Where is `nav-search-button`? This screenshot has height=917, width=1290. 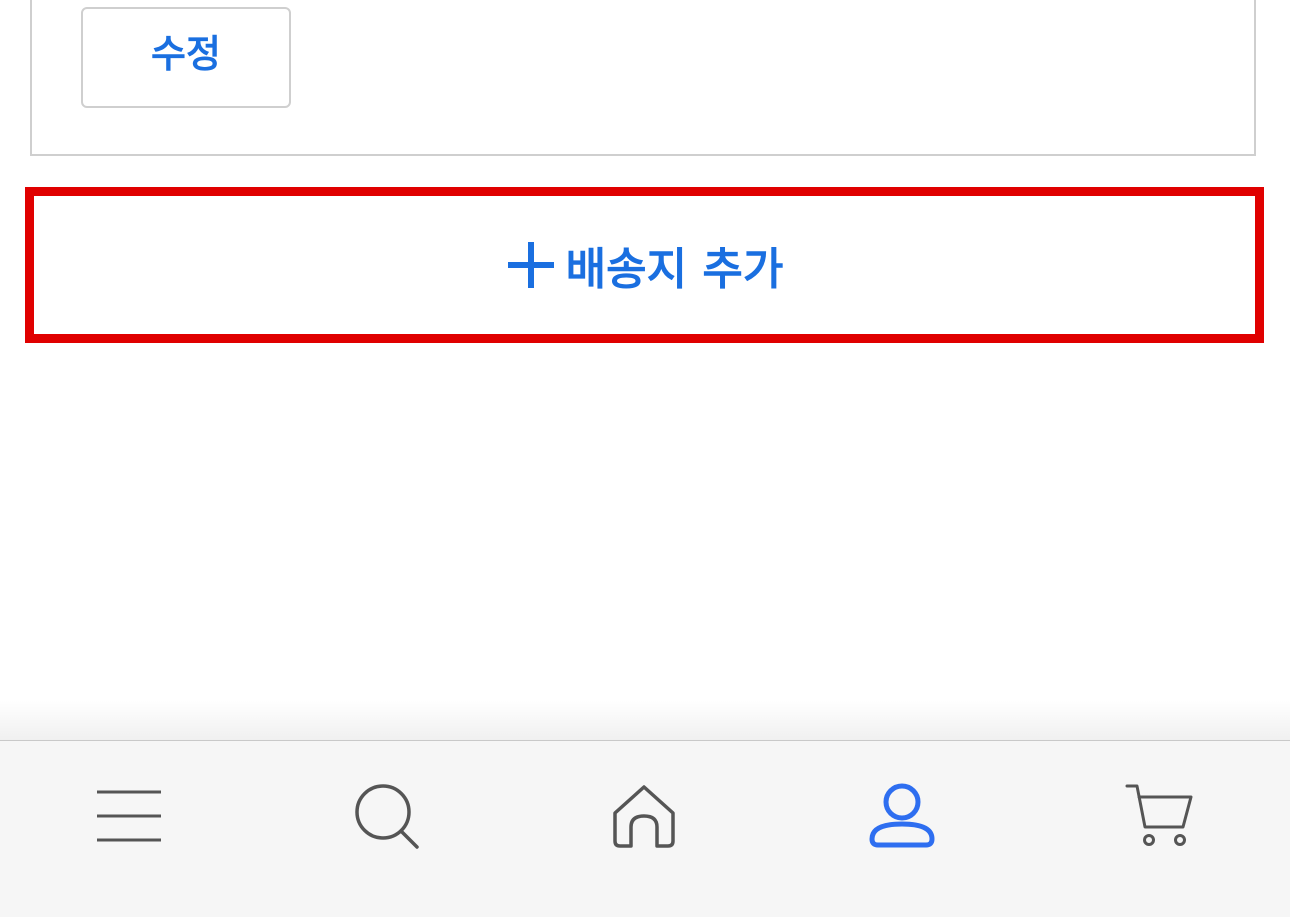 nav-search-button is located at coordinates (387, 816).